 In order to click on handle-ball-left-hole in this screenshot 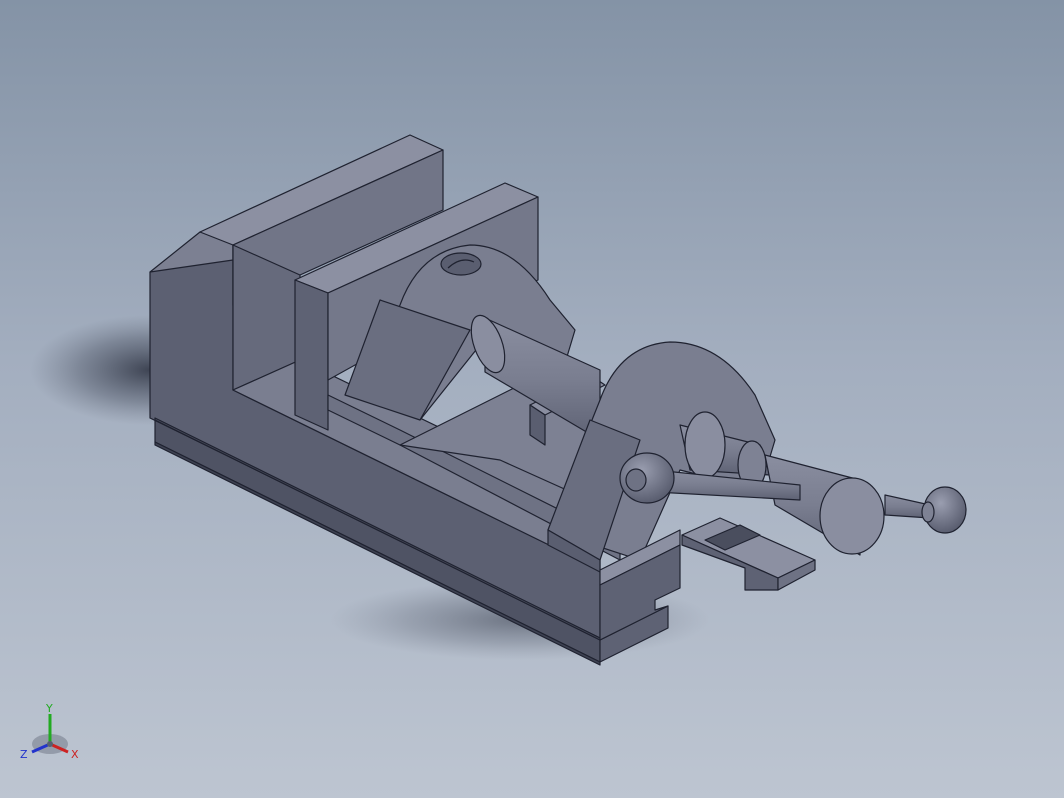, I will do `click(636, 480)`.